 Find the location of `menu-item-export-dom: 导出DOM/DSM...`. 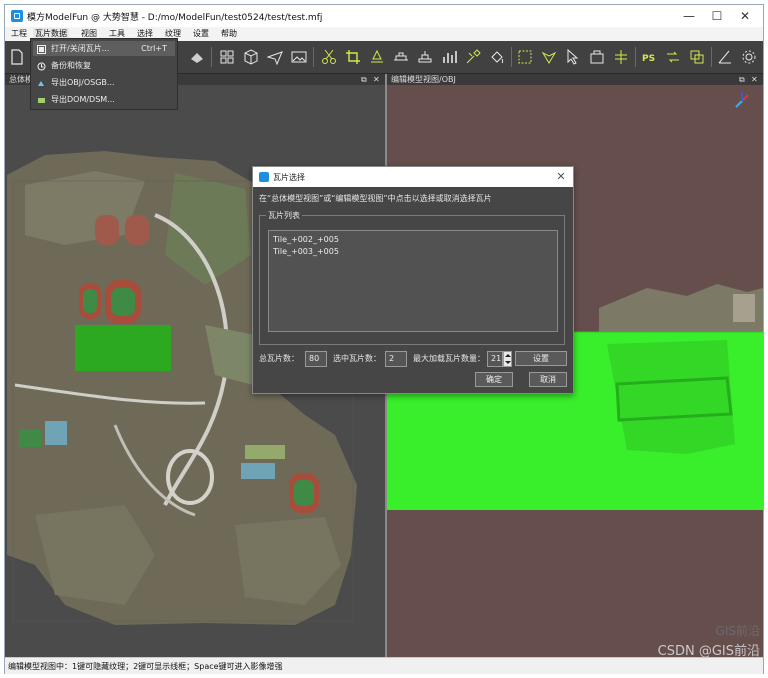

menu-item-export-dom: 导出DOM/DSM... is located at coordinates (104, 99).